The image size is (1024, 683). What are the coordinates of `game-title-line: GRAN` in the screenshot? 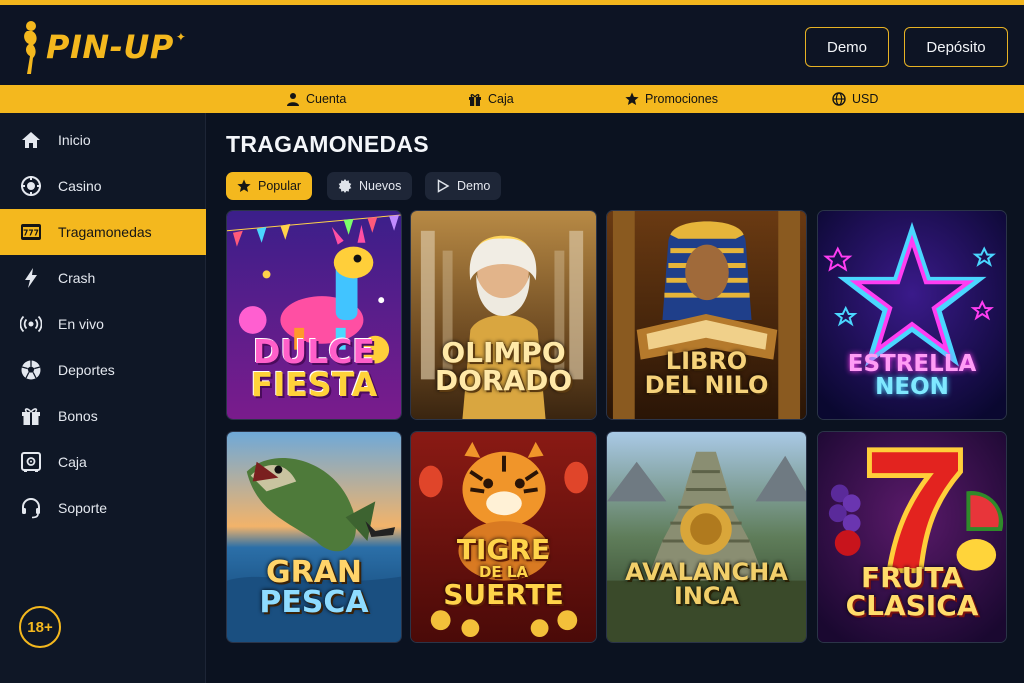 It's located at (314, 572).